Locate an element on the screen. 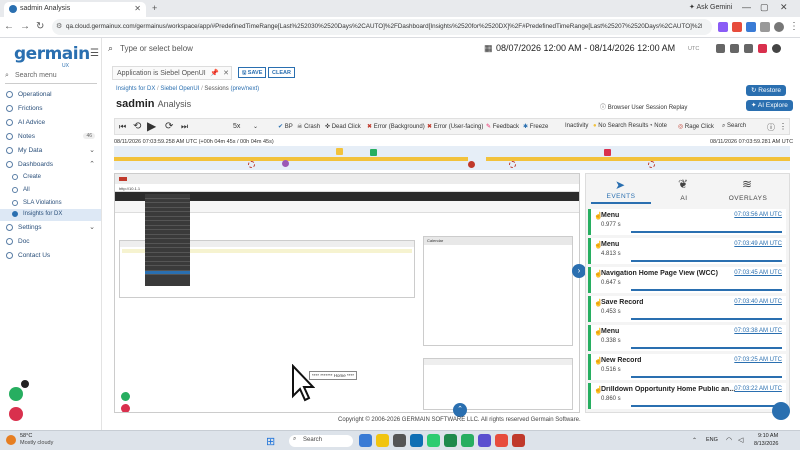 This screenshot has width=800, height=450. event-time: 07:03:38 AM UTC is located at coordinates (758, 331).